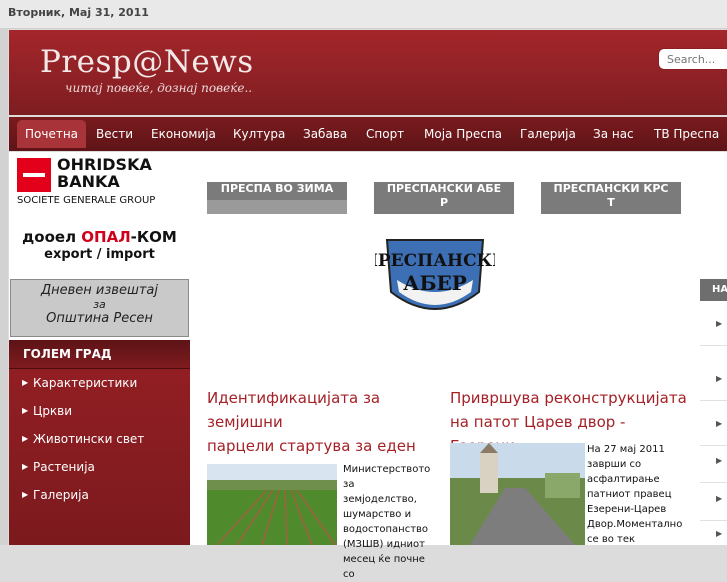  What do you see at coordinates (611, 198) in the screenshot?
I see `tab-prespa-cross: ПРЕСПАНСКИ КРС Т` at bounding box center [611, 198].